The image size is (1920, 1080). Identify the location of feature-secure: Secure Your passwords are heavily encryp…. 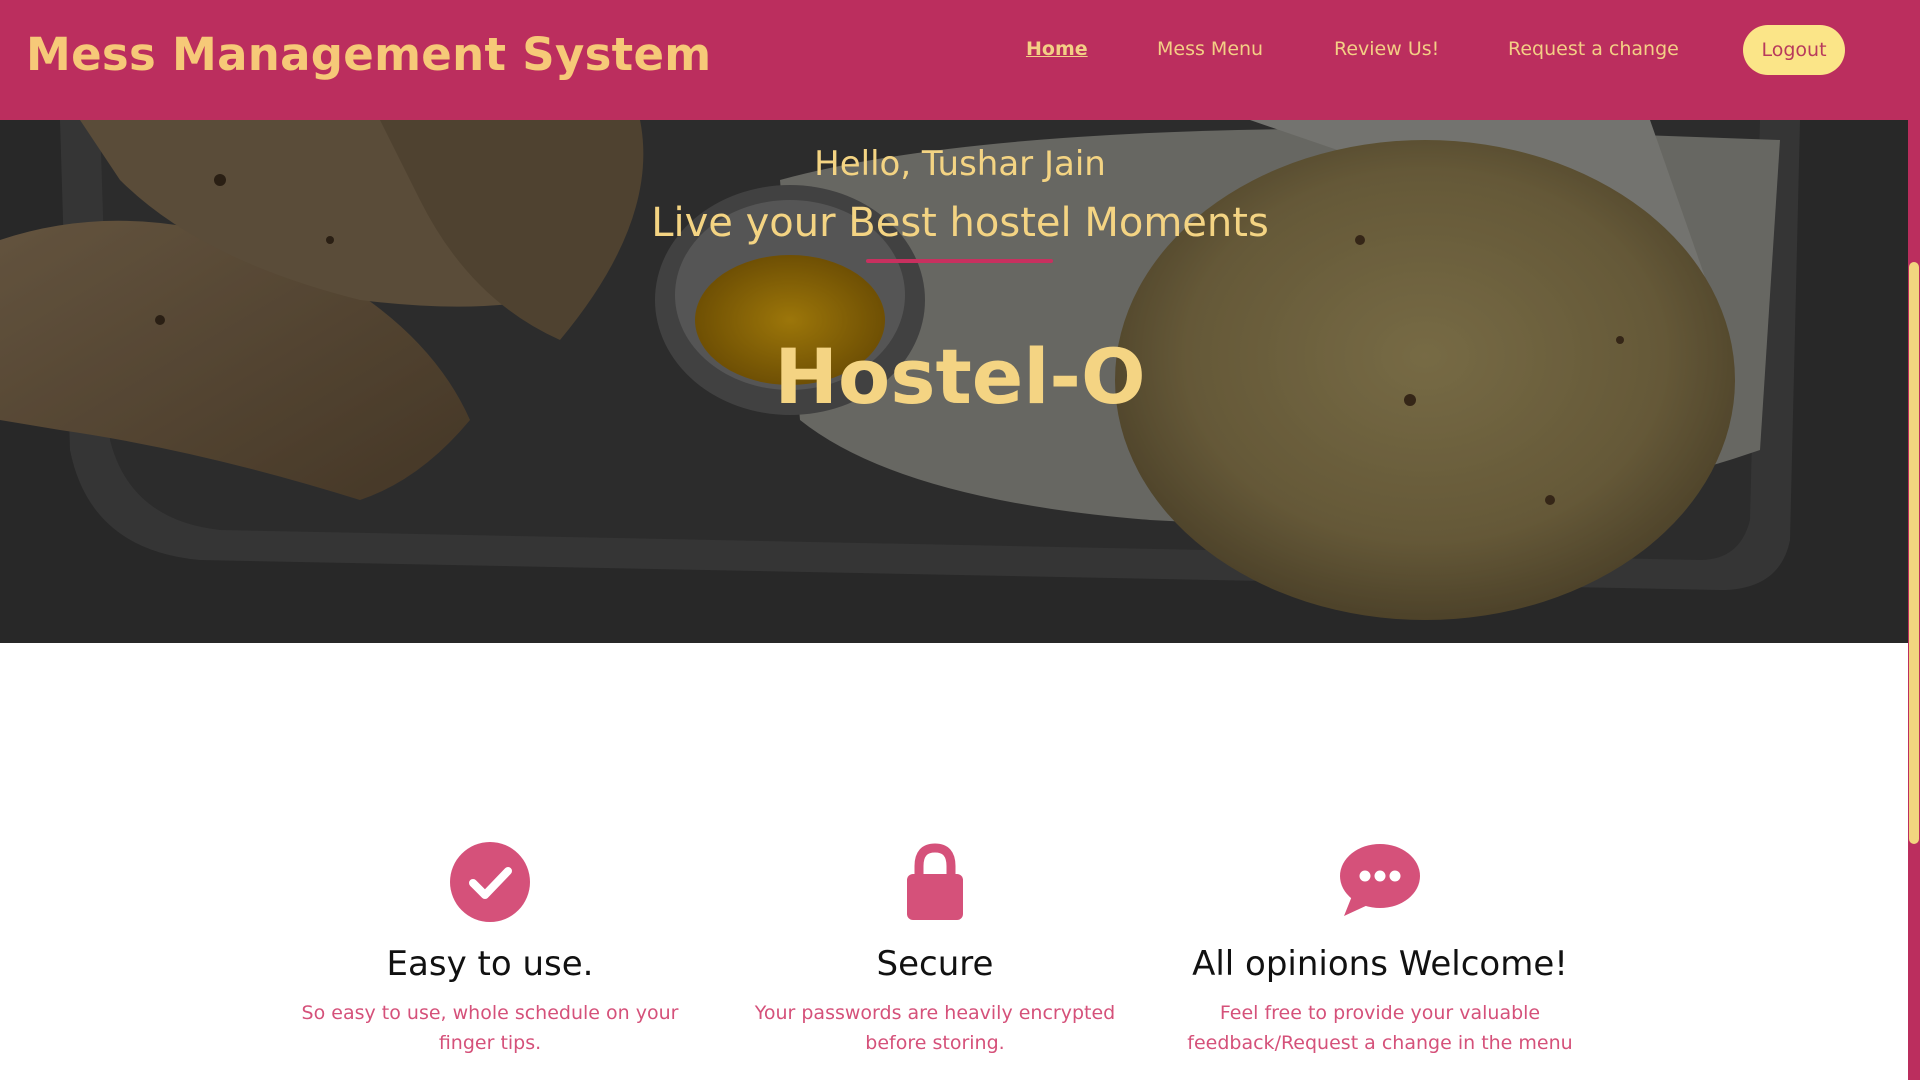
(935, 949).